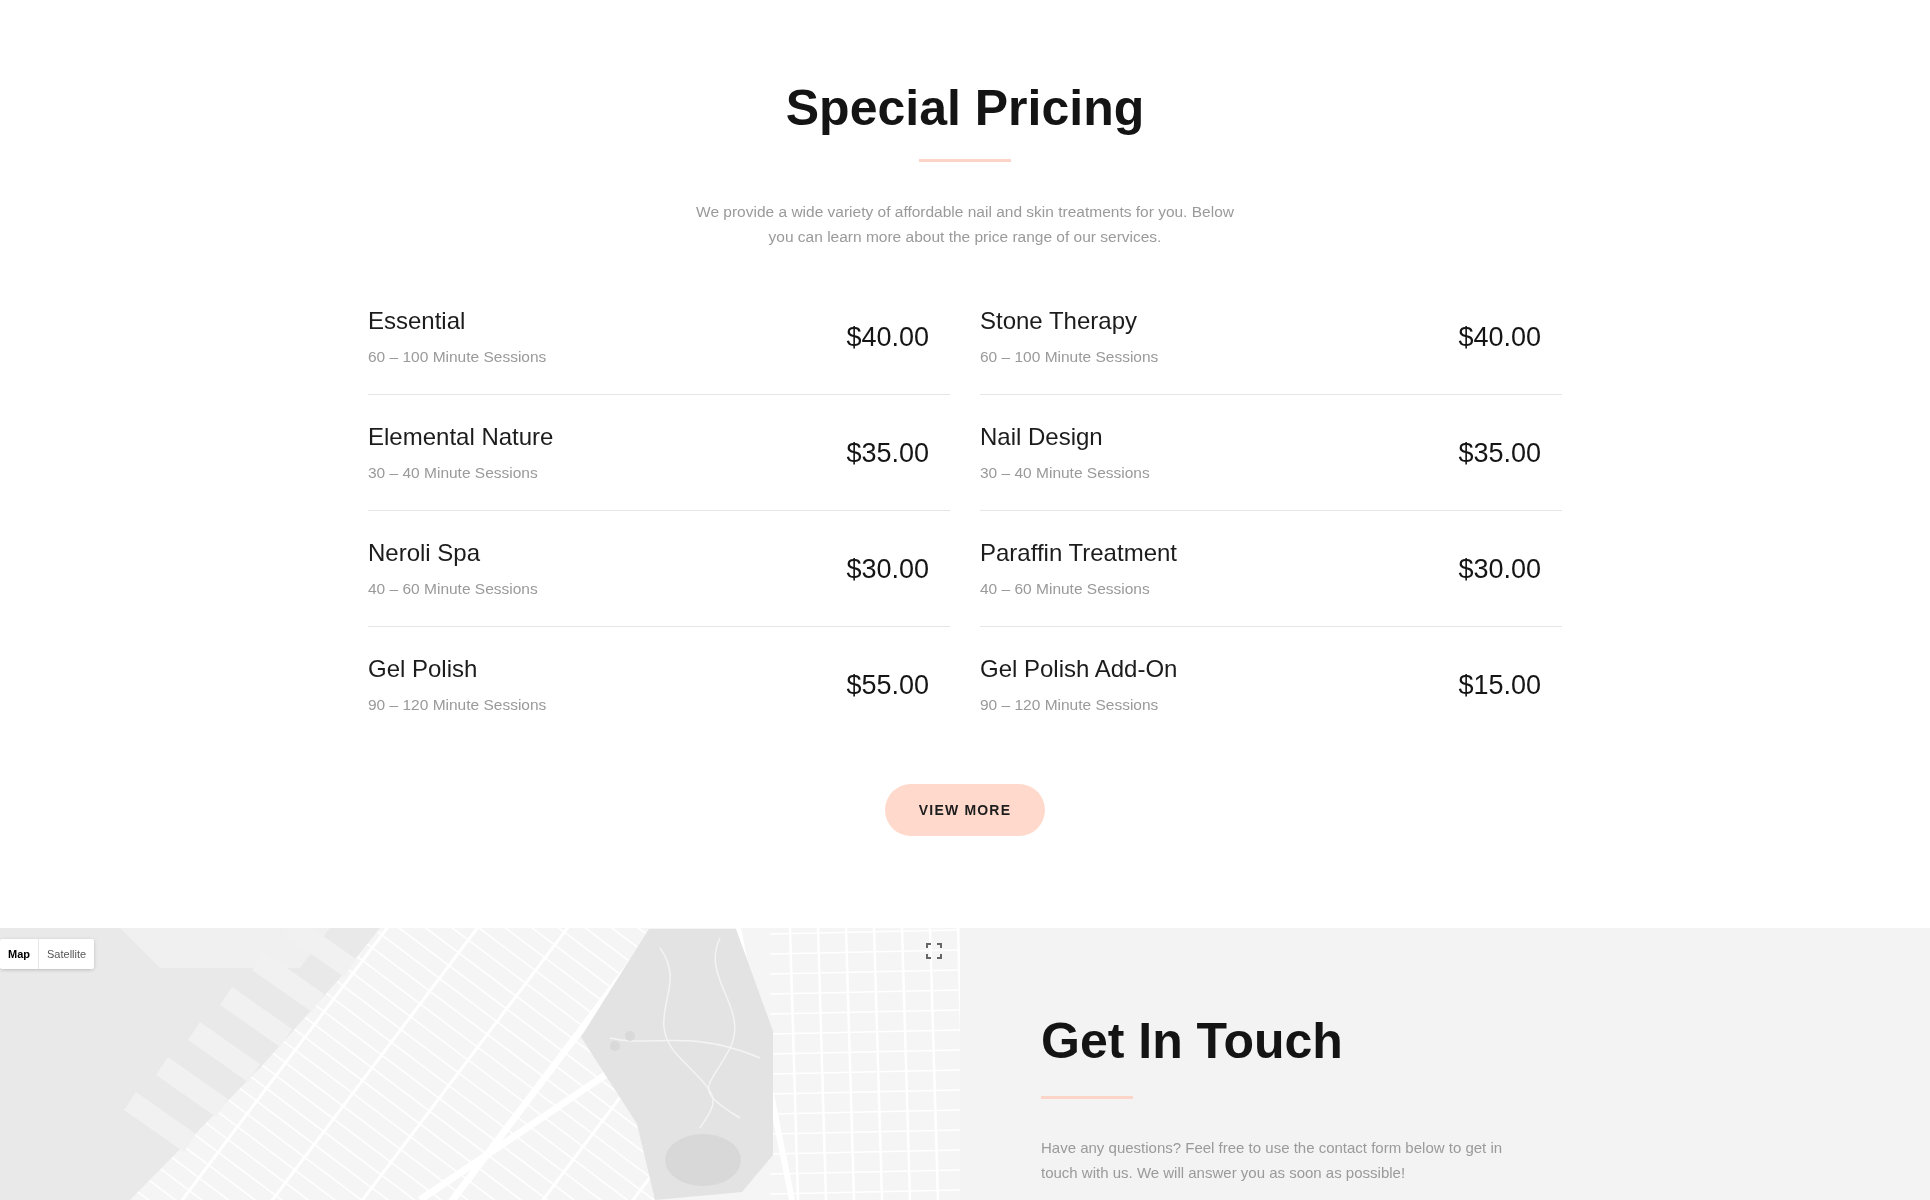  Describe the element at coordinates (965, 224) in the screenshot. I see `intro-text: We provide a wide variety of affordable nail and skin treatments for you. Below you can learn more about the price range of our services.` at that location.